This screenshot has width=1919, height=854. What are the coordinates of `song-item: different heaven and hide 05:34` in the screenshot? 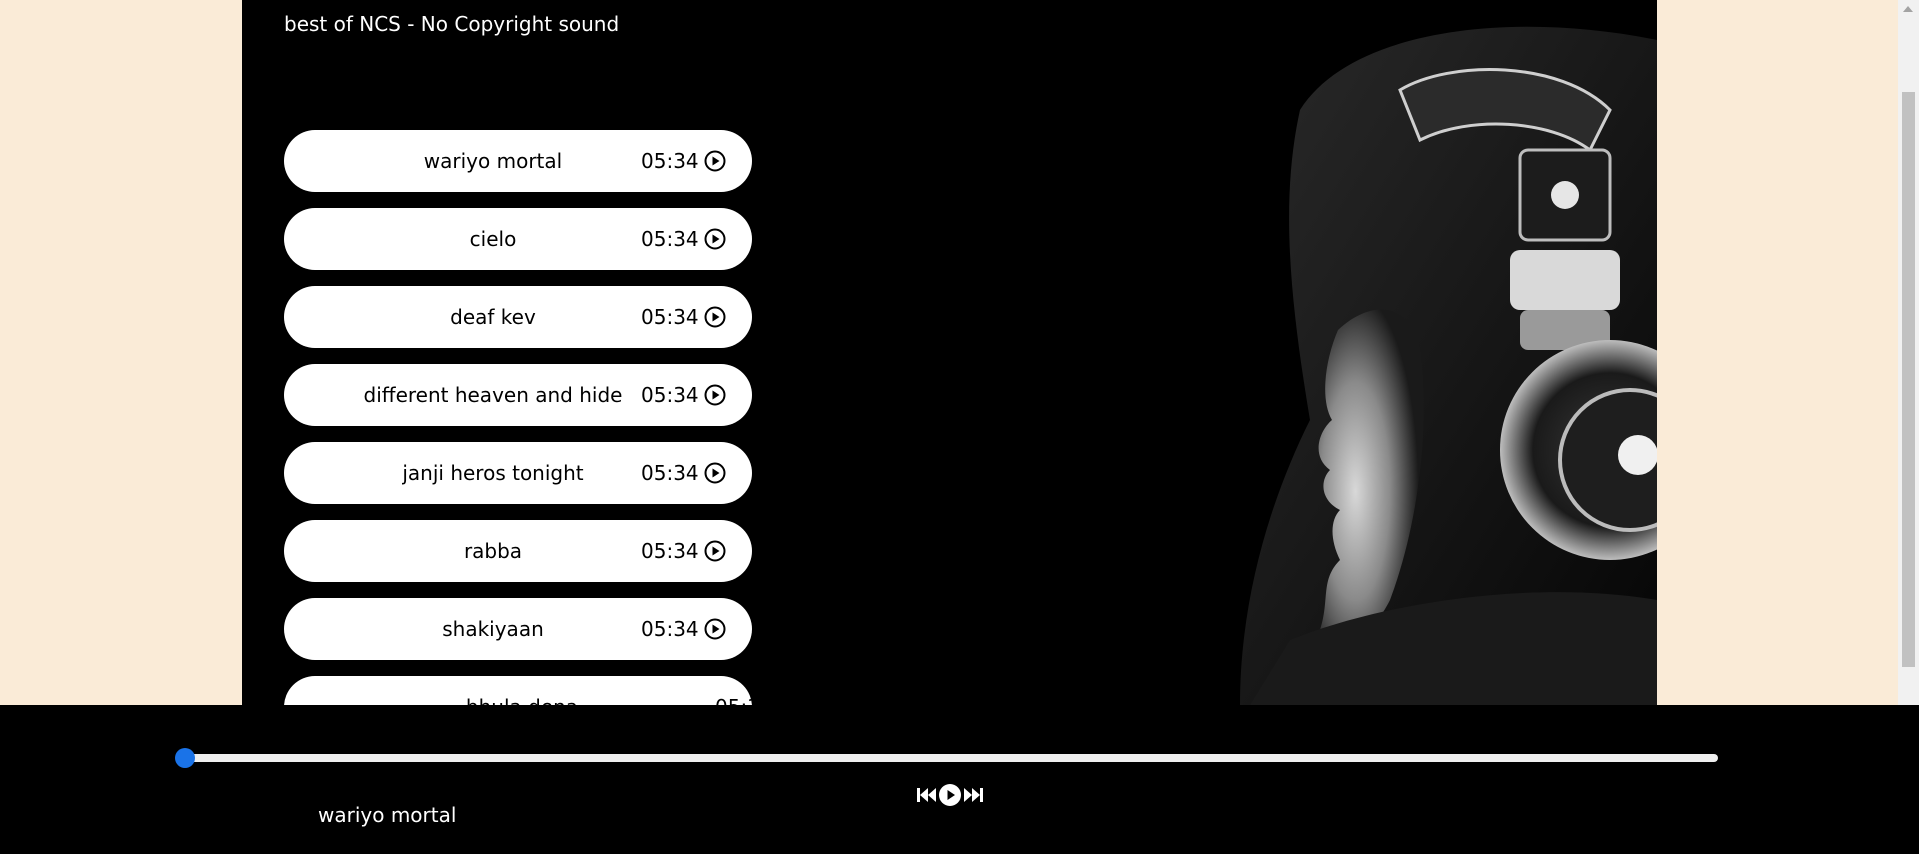 It's located at (518, 395).